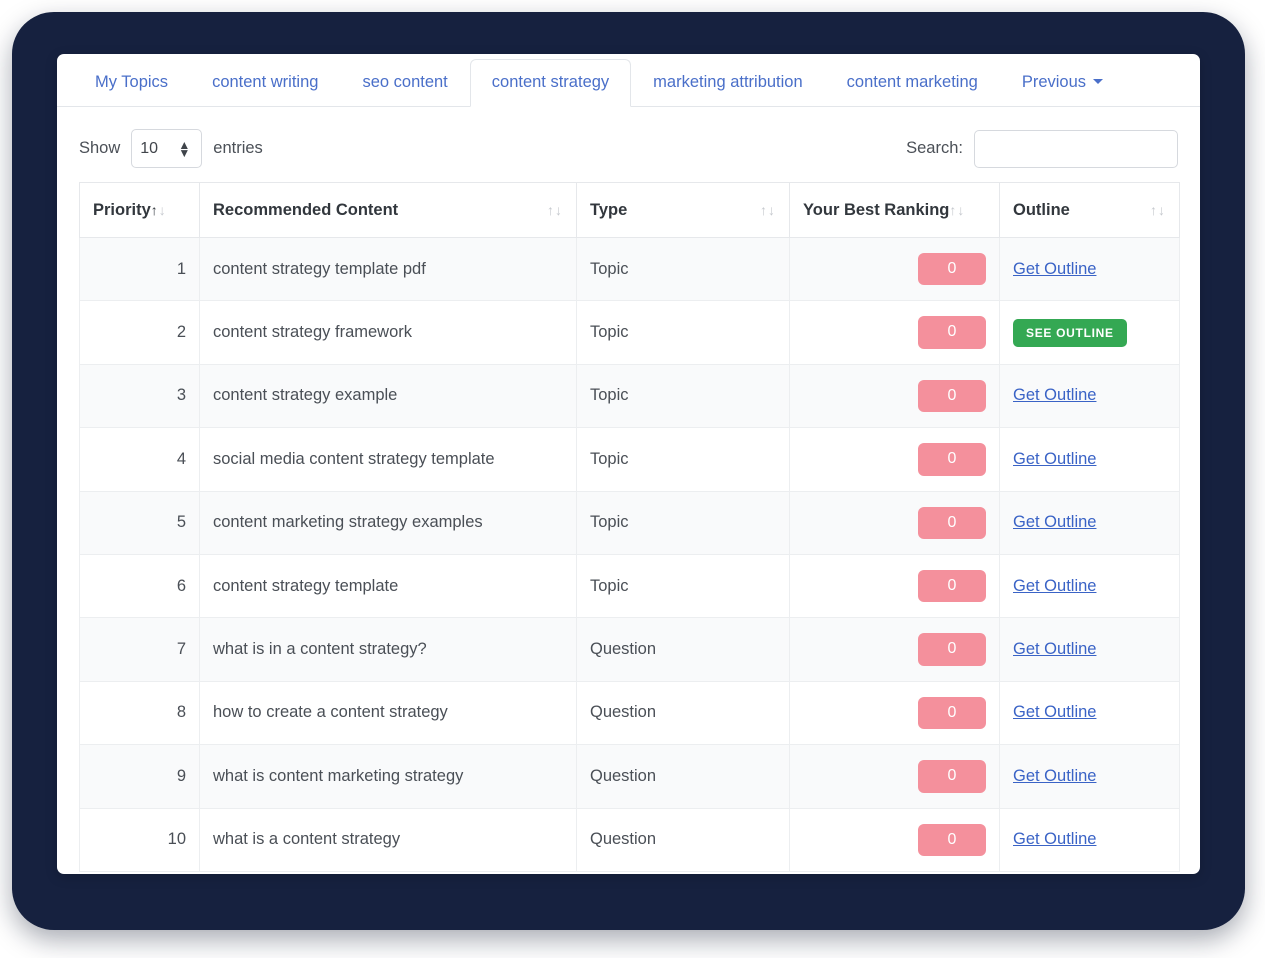 This screenshot has width=1265, height=958. I want to click on cell-priority: 10, so click(139, 839).